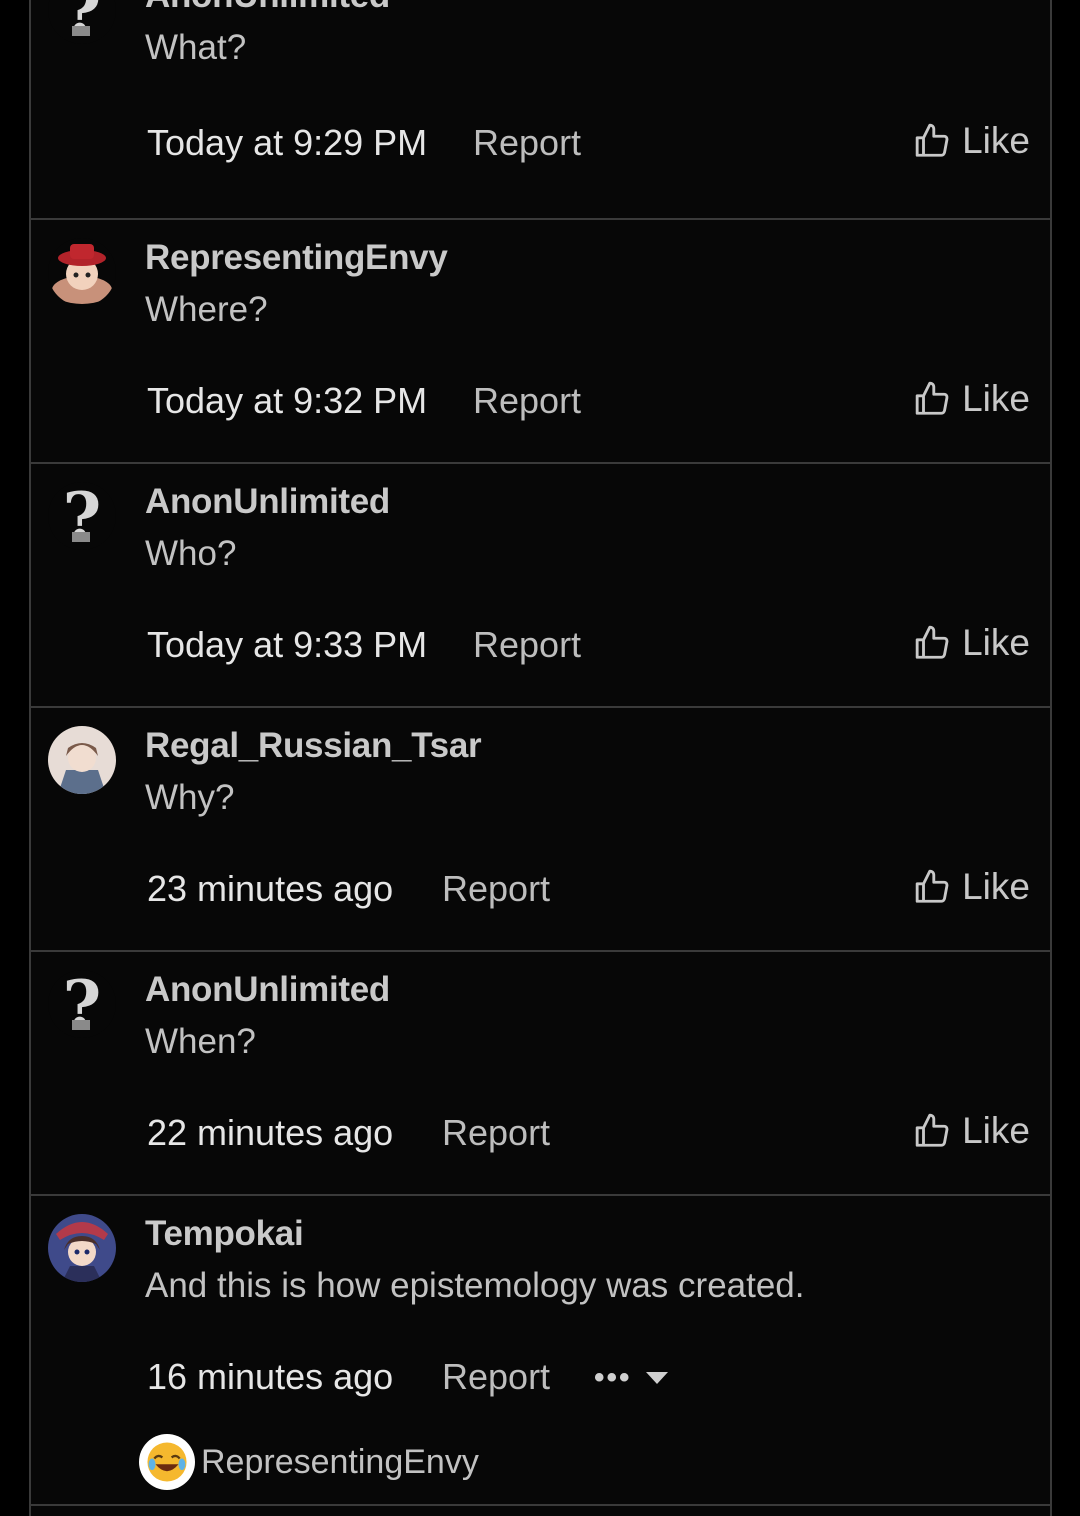  I want to click on more-options-button: •••, so click(631, 1378).